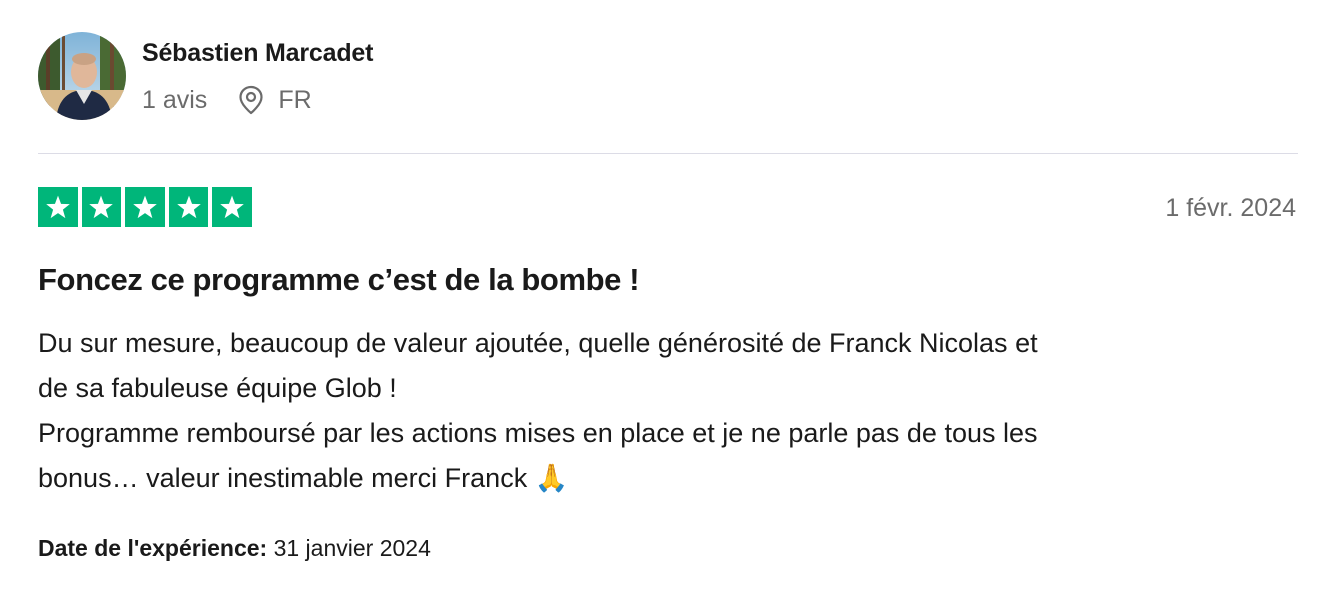  Describe the element at coordinates (275, 100) in the screenshot. I see `reviewer-location: FR` at that location.